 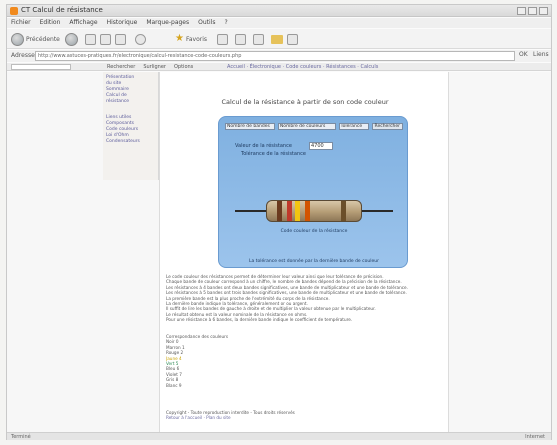 What do you see at coordinates (50, 23) in the screenshot?
I see `menu-item-edit: Edition` at bounding box center [50, 23].